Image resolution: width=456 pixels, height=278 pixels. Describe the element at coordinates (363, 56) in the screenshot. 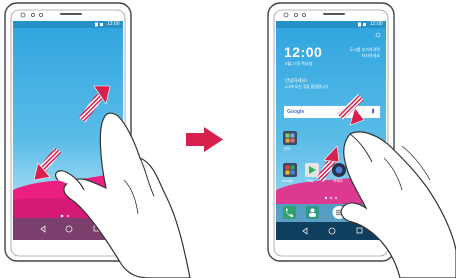

I see `weather-city-line2: 터치하세요` at that location.